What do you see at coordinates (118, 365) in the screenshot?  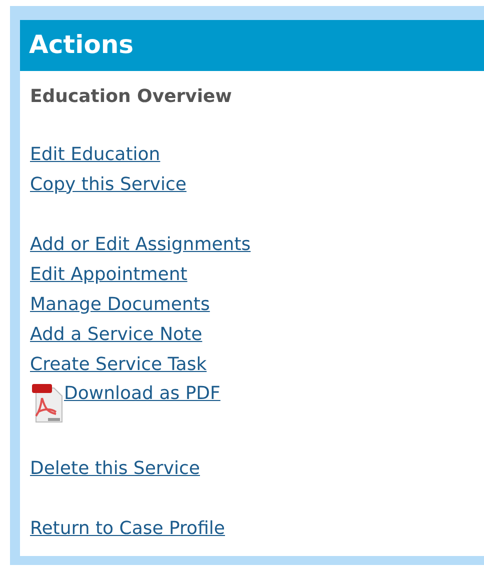 I see `action-link: Create Service Task` at bounding box center [118, 365].